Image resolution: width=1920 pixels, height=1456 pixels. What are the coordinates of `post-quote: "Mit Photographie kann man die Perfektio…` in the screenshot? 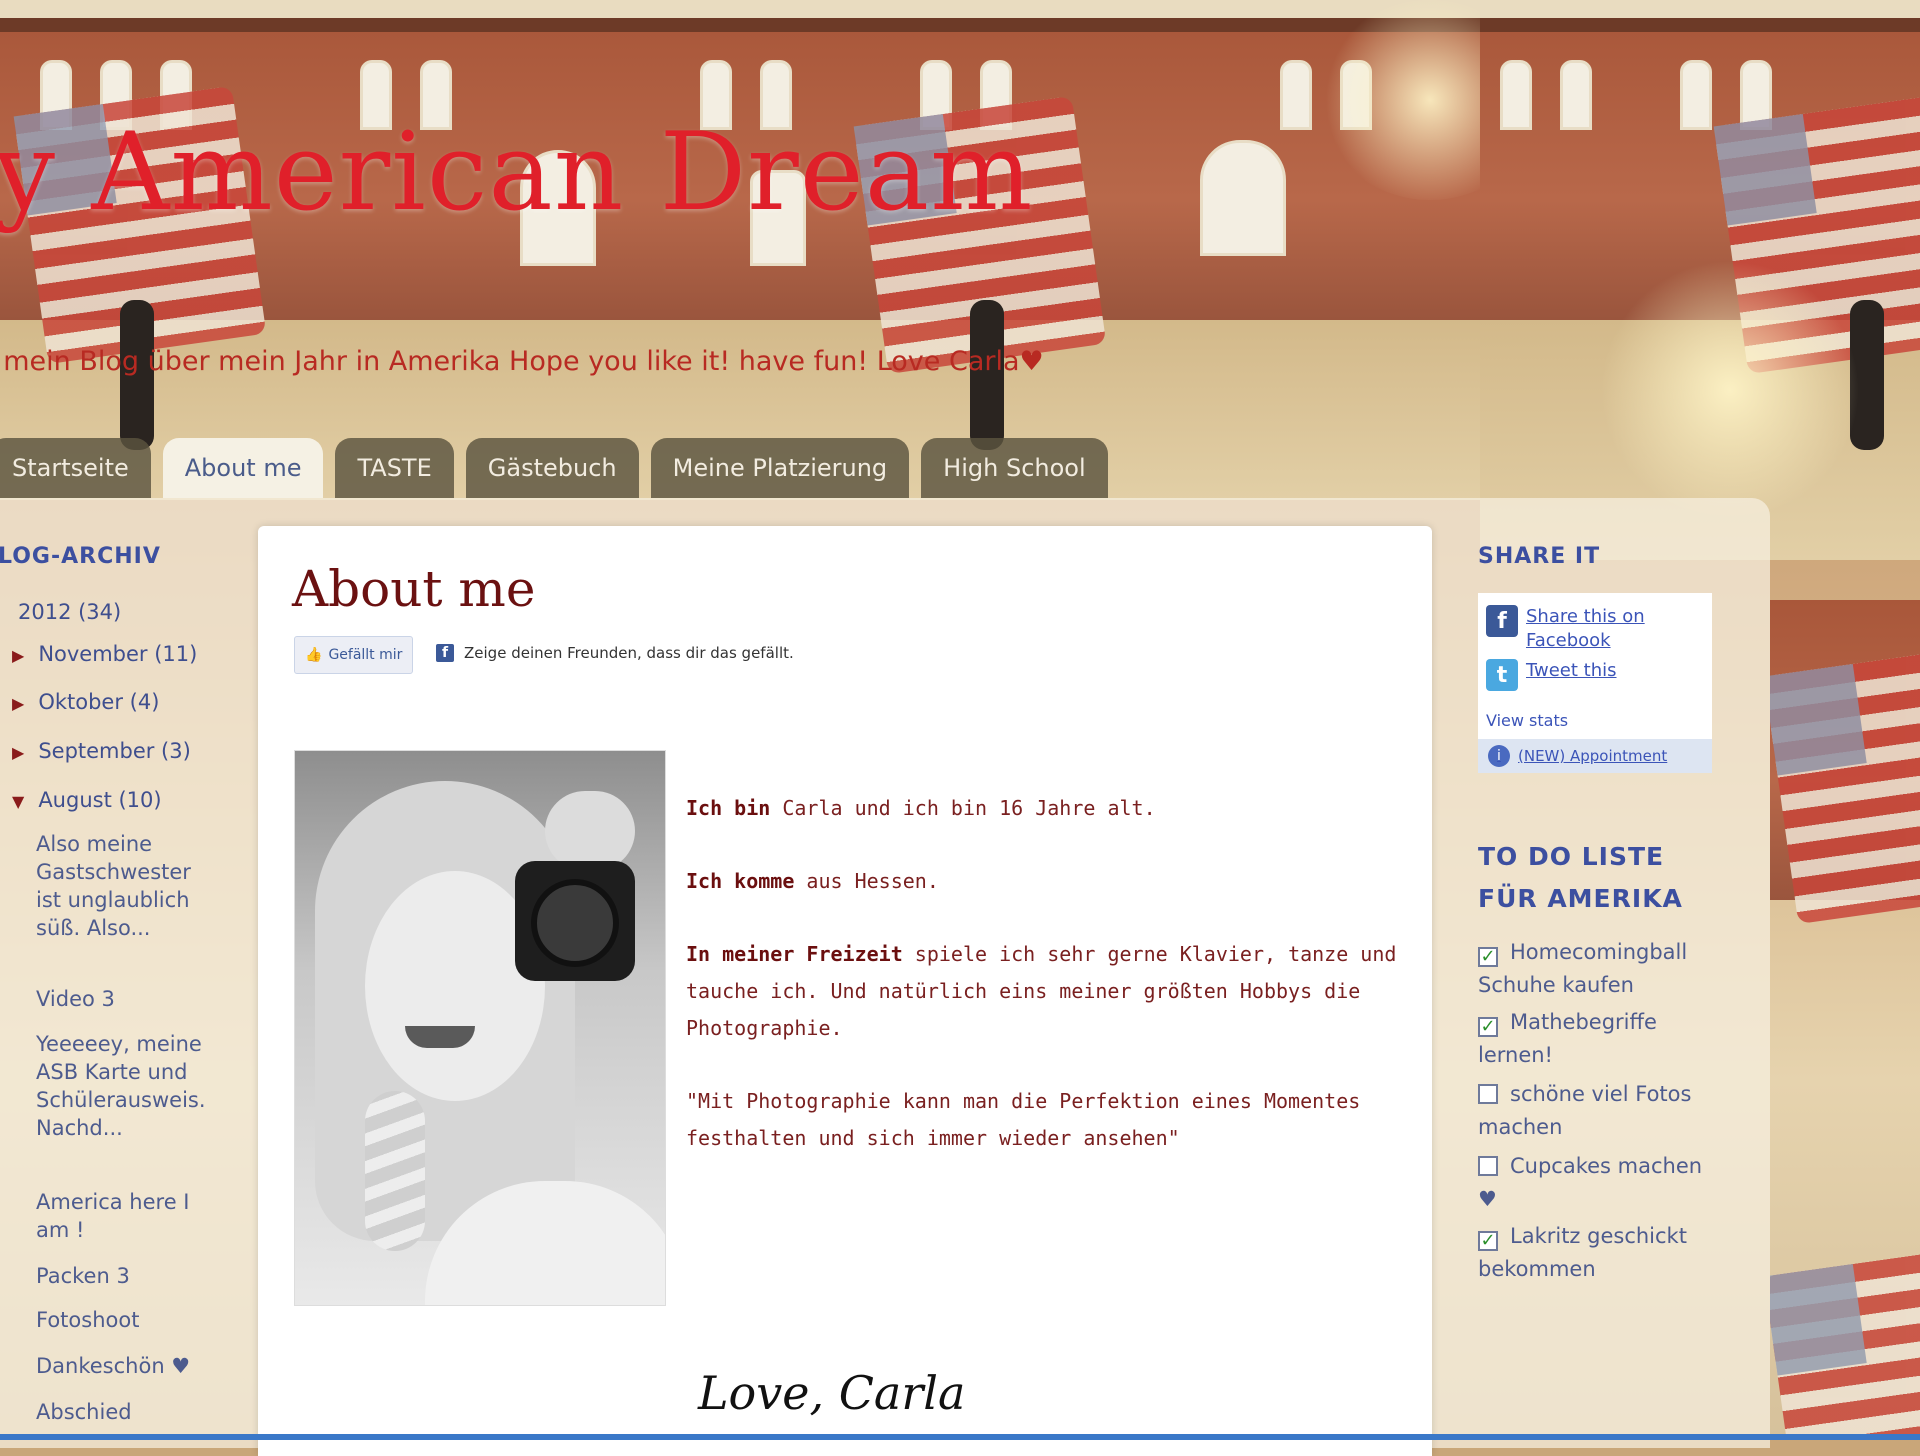 It's located at (1023, 1119).